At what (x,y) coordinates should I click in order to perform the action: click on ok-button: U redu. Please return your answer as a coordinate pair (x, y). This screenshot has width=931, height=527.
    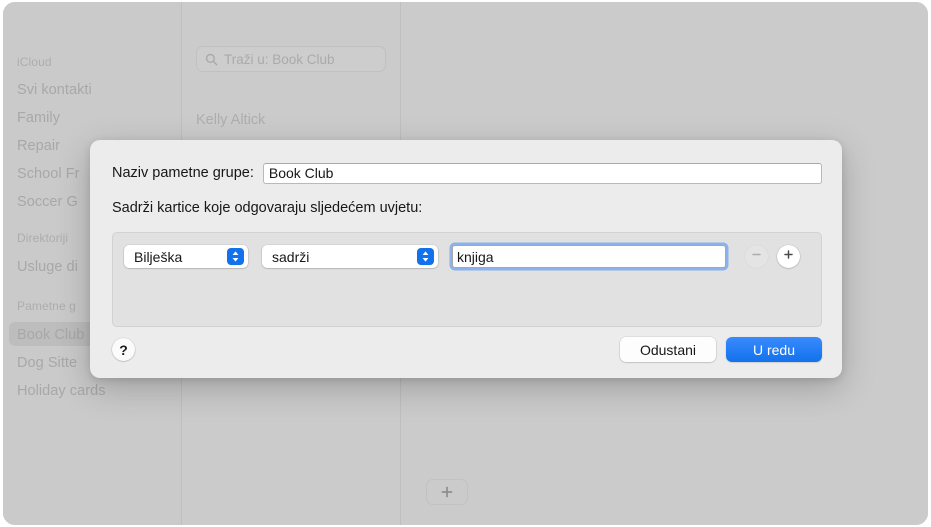
    Looking at the image, I should click on (774, 349).